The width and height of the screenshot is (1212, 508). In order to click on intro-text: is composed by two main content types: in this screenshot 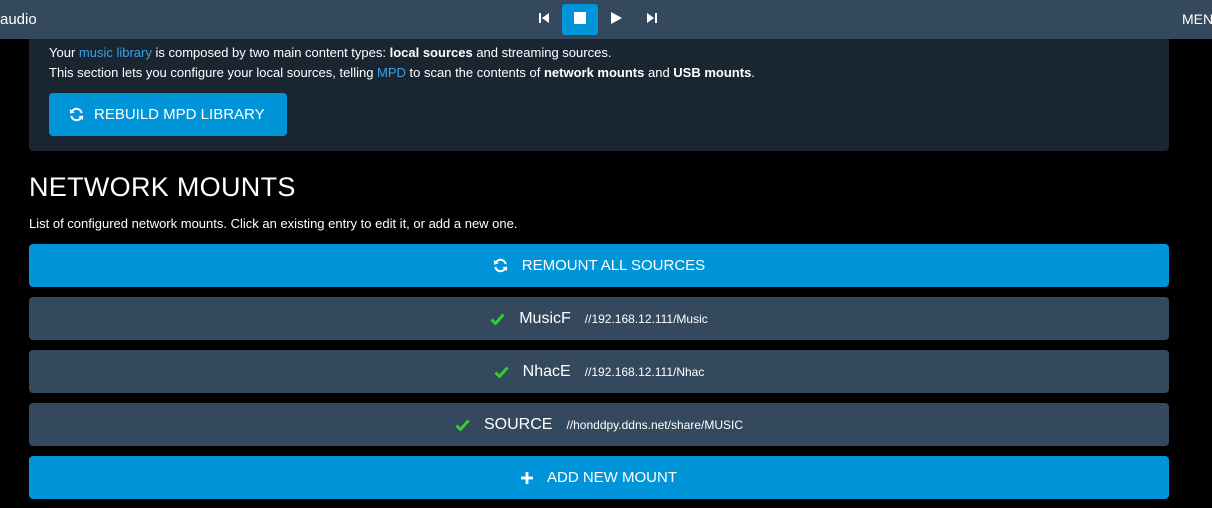, I will do `click(270, 52)`.